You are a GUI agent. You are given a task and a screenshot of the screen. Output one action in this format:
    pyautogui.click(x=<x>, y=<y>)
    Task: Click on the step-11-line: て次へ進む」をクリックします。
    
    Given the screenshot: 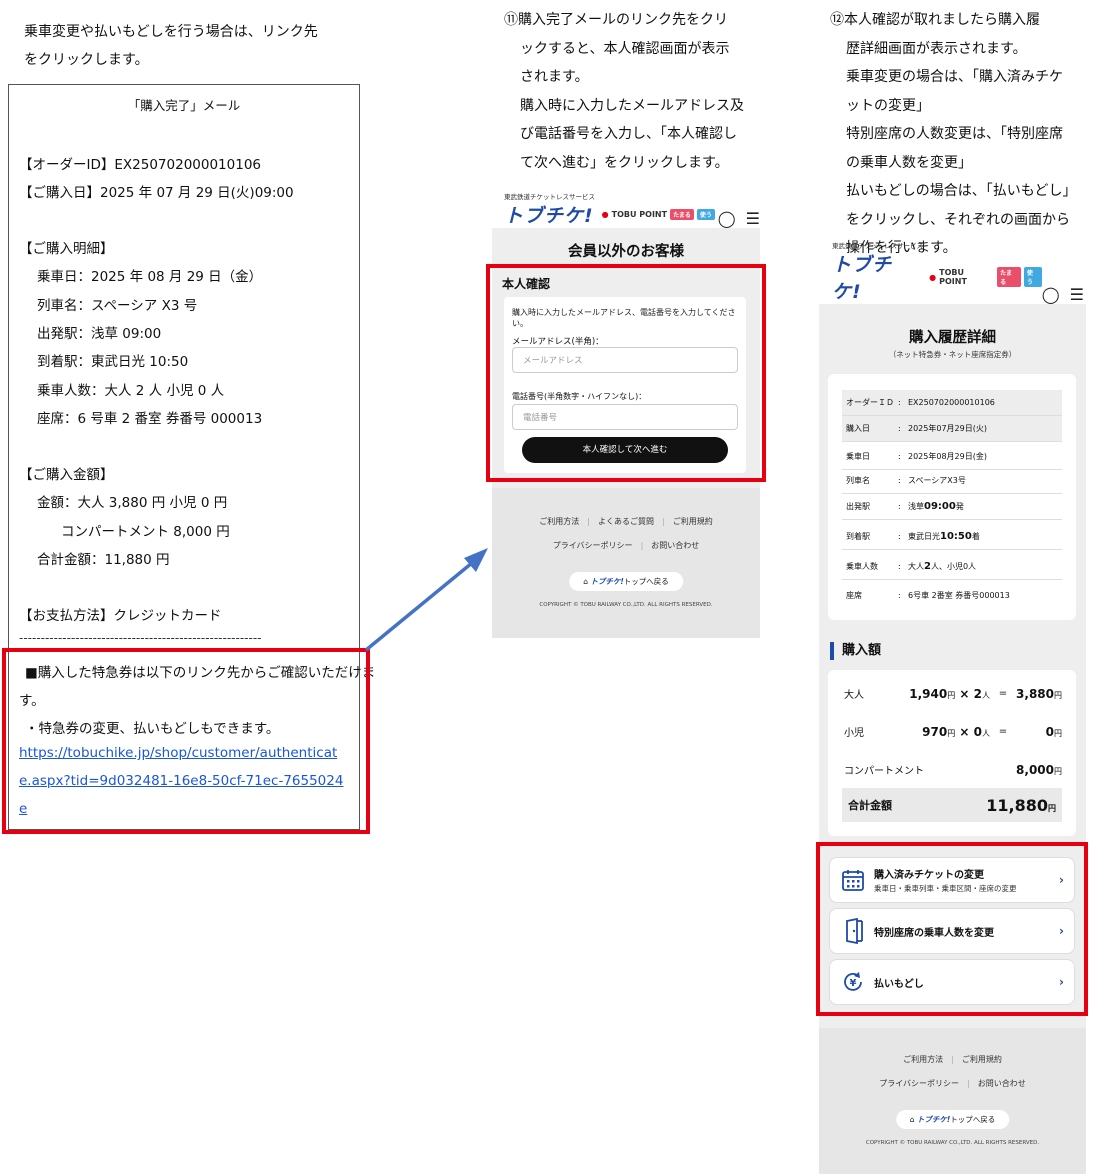 What is the action you would take?
    pyautogui.click(x=624, y=162)
    